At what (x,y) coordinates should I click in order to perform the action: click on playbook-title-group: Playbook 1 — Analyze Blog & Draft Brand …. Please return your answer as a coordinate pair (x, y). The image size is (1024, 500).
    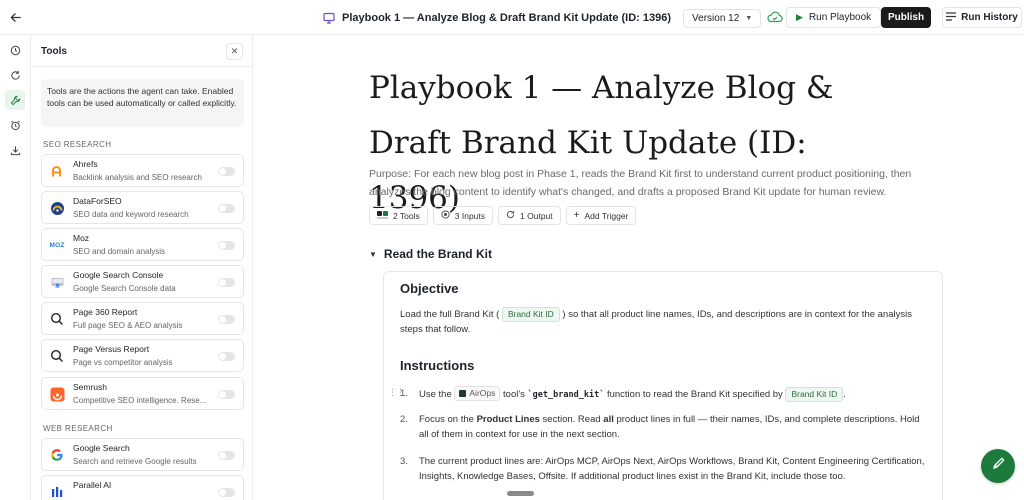
    Looking at the image, I should click on (542, 18).